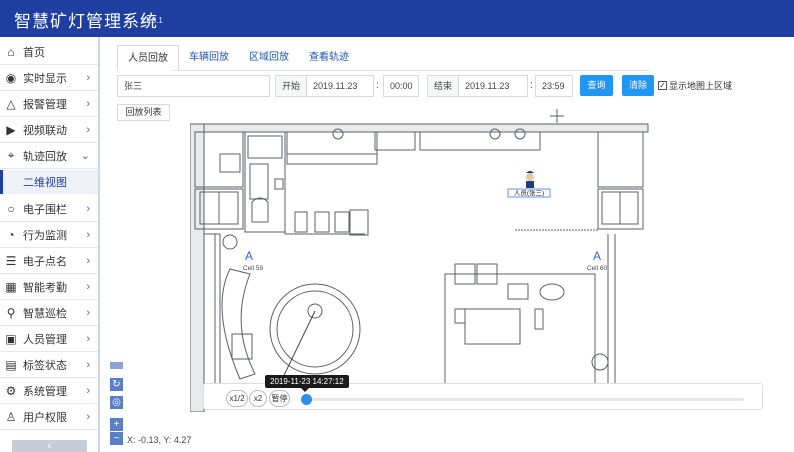  What do you see at coordinates (193, 86) in the screenshot?
I see `person-input: 张三` at bounding box center [193, 86].